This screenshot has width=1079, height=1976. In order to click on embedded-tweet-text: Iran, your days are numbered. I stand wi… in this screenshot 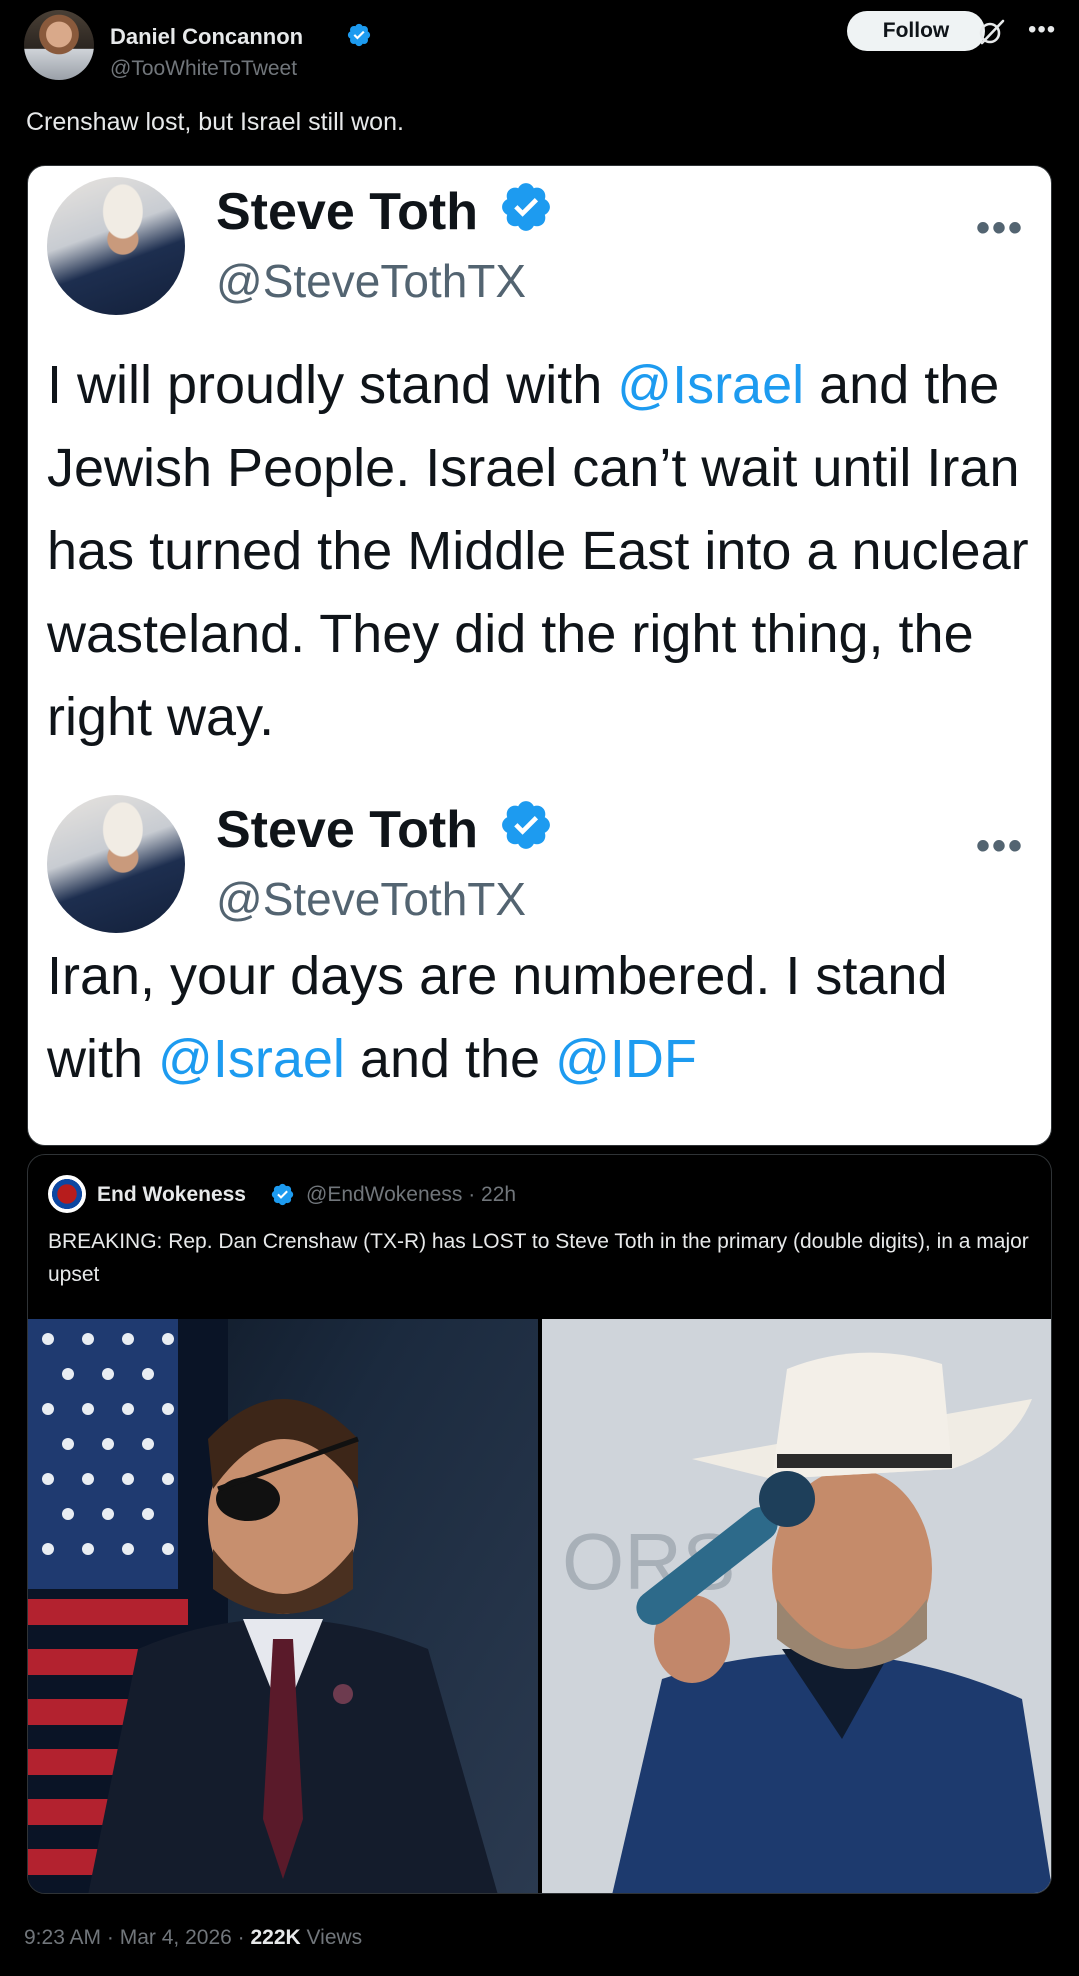, I will do `click(542, 1018)`.